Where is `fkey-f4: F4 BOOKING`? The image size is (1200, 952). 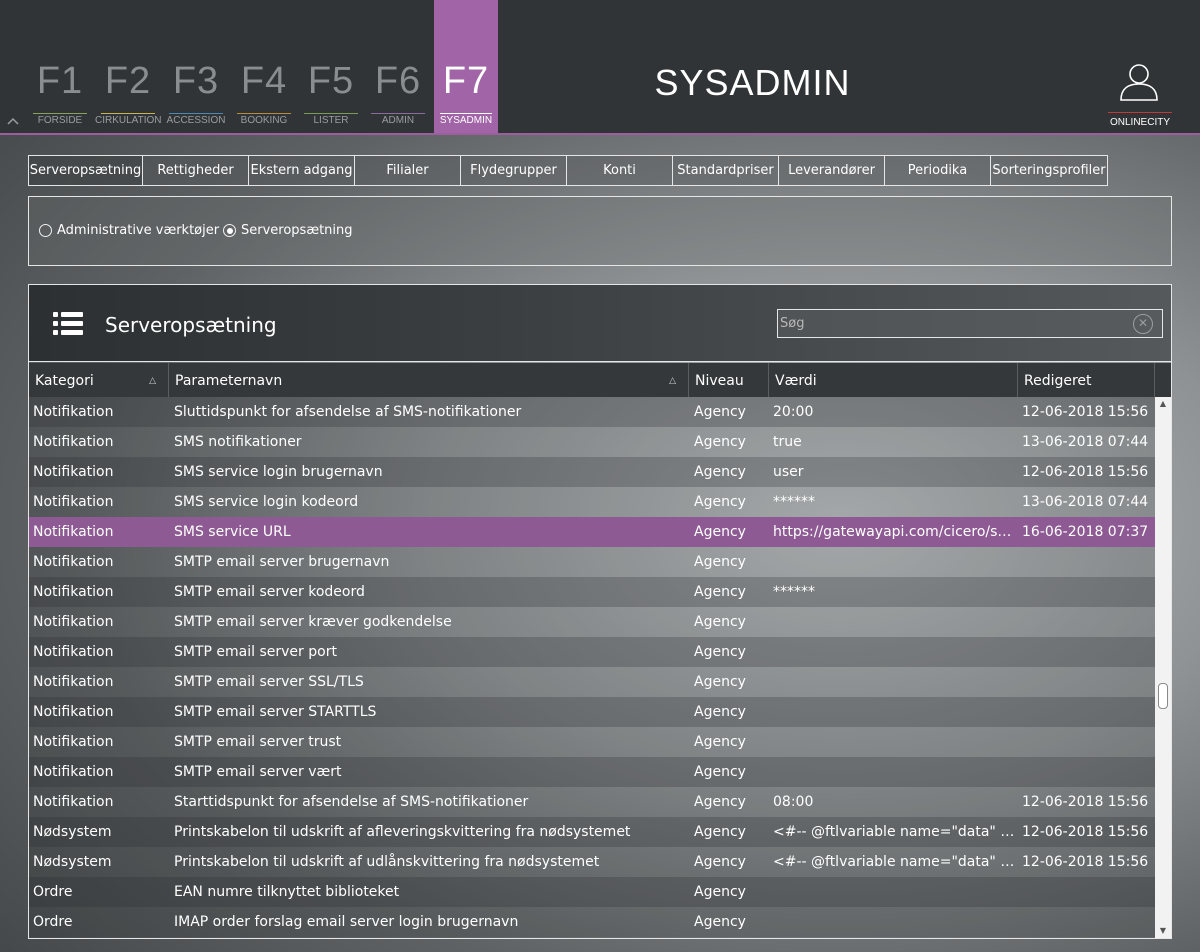
fkey-f4: F4 BOOKING is located at coordinates (264, 66).